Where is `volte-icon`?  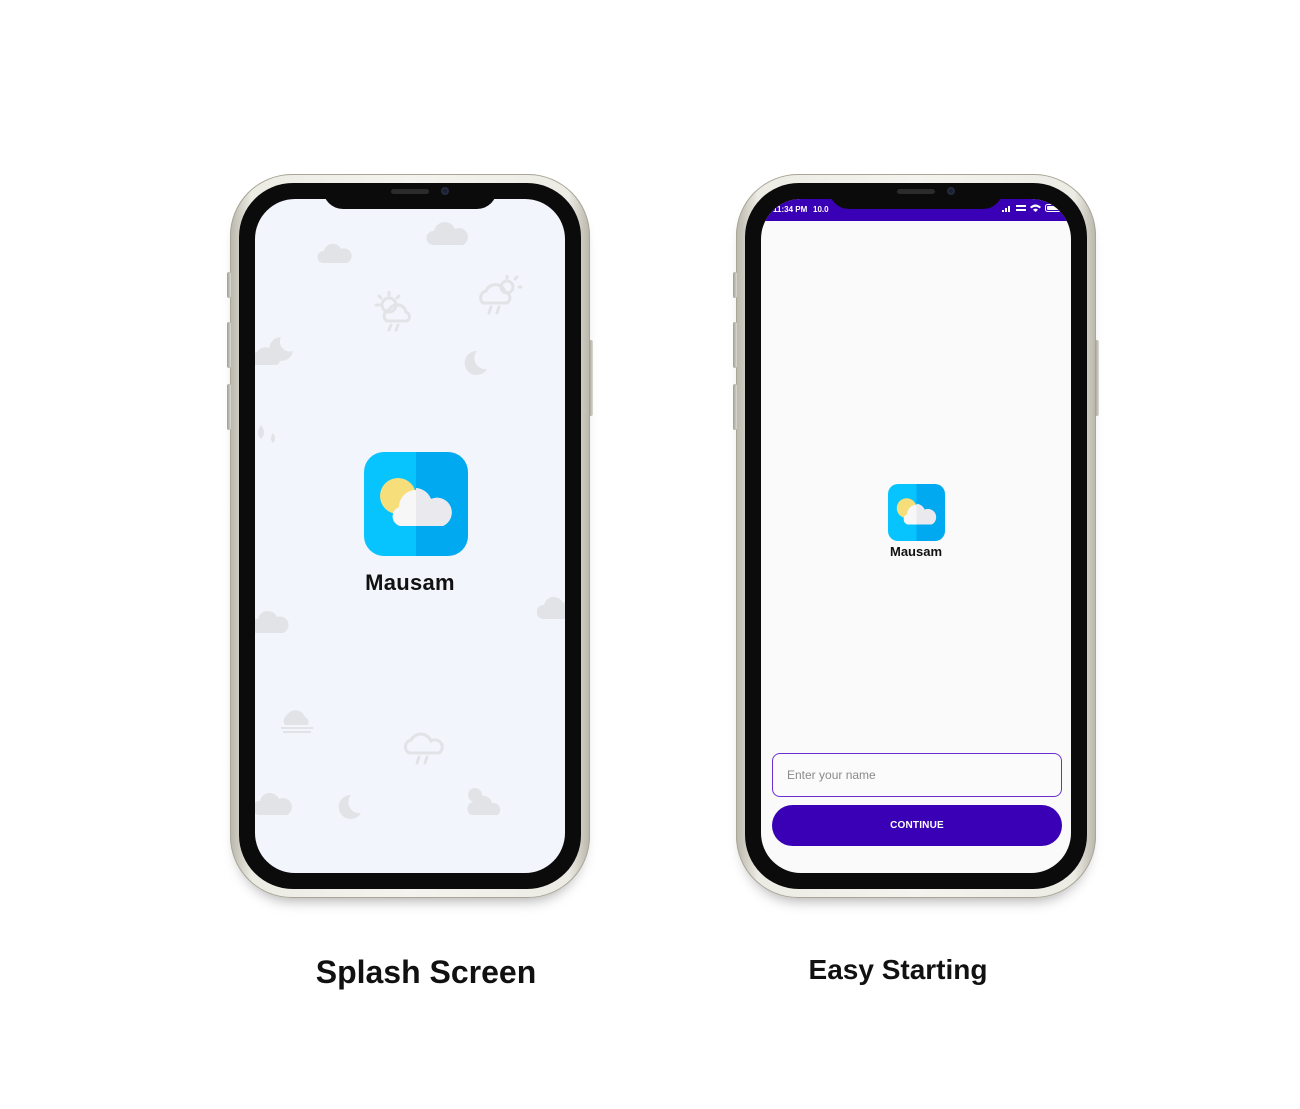
volte-icon is located at coordinates (1021, 208).